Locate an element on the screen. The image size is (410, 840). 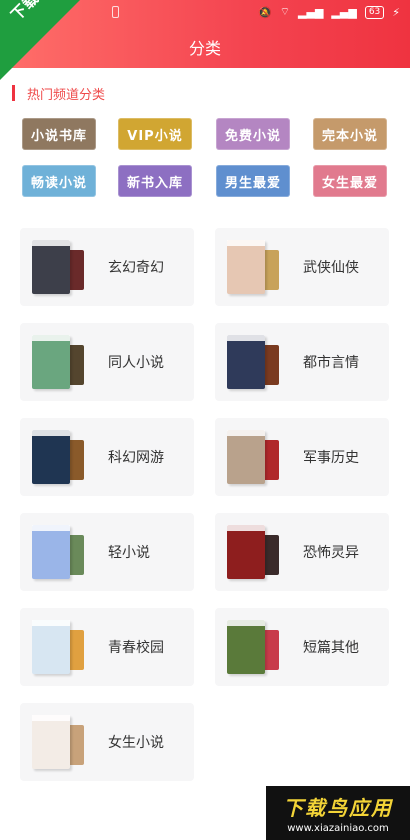
brand-url: www.xiazainiao.com is located at coordinates (338, 828).